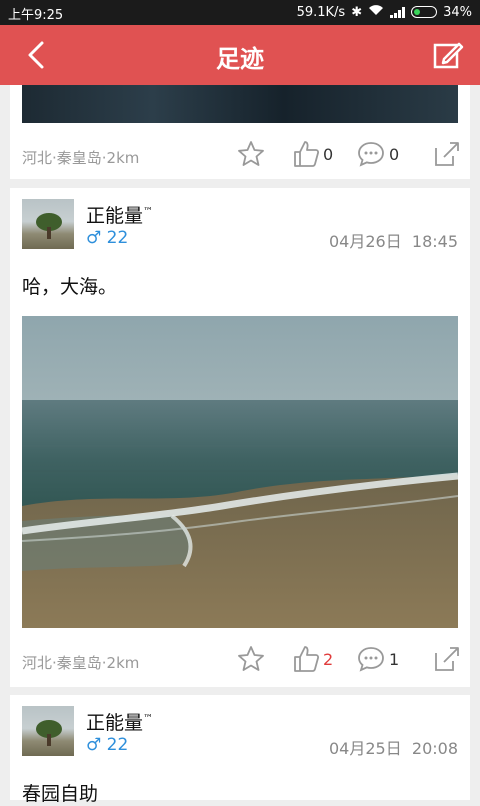 This screenshot has width=480, height=806. What do you see at coordinates (321, 12) in the screenshot?
I see `network-speed: 59.1K/s` at bounding box center [321, 12].